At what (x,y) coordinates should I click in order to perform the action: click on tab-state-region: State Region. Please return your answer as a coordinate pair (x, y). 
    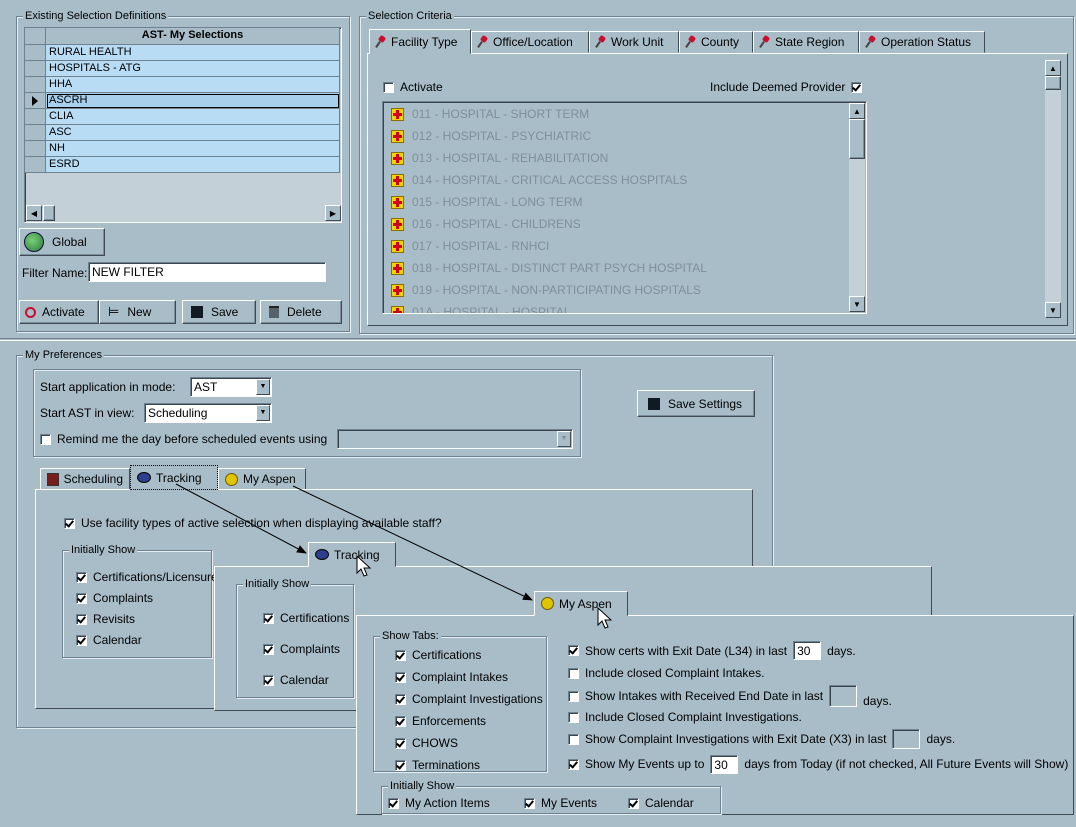
    Looking at the image, I should click on (806, 42).